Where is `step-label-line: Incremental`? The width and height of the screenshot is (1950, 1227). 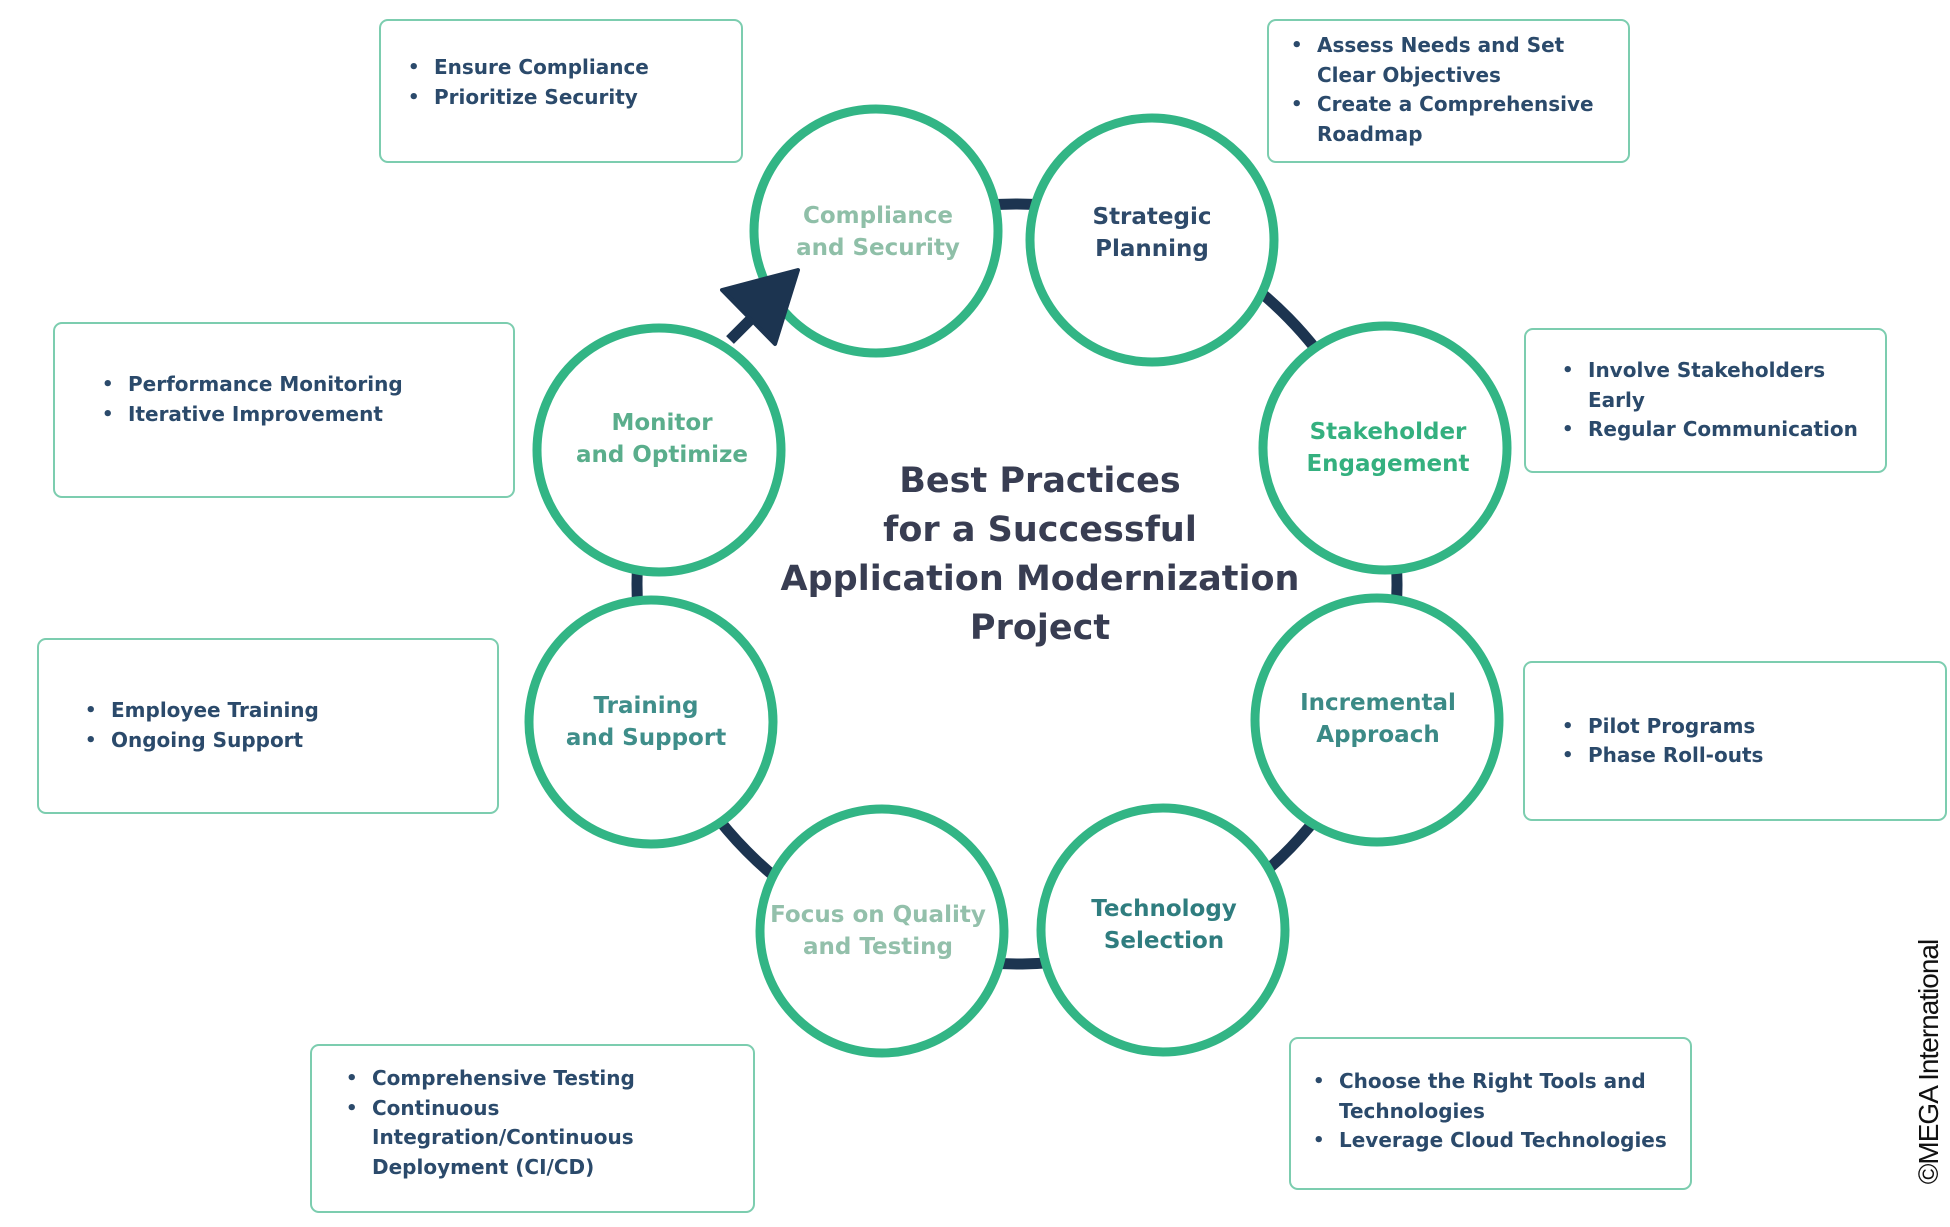 step-label-line: Incremental is located at coordinates (1378, 703).